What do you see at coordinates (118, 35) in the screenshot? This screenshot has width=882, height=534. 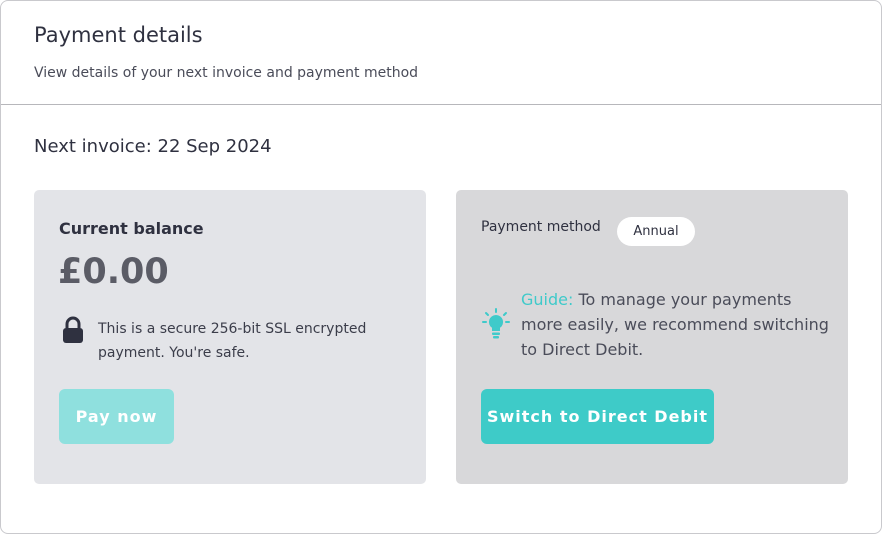 I see `page-title: Payment details` at bounding box center [118, 35].